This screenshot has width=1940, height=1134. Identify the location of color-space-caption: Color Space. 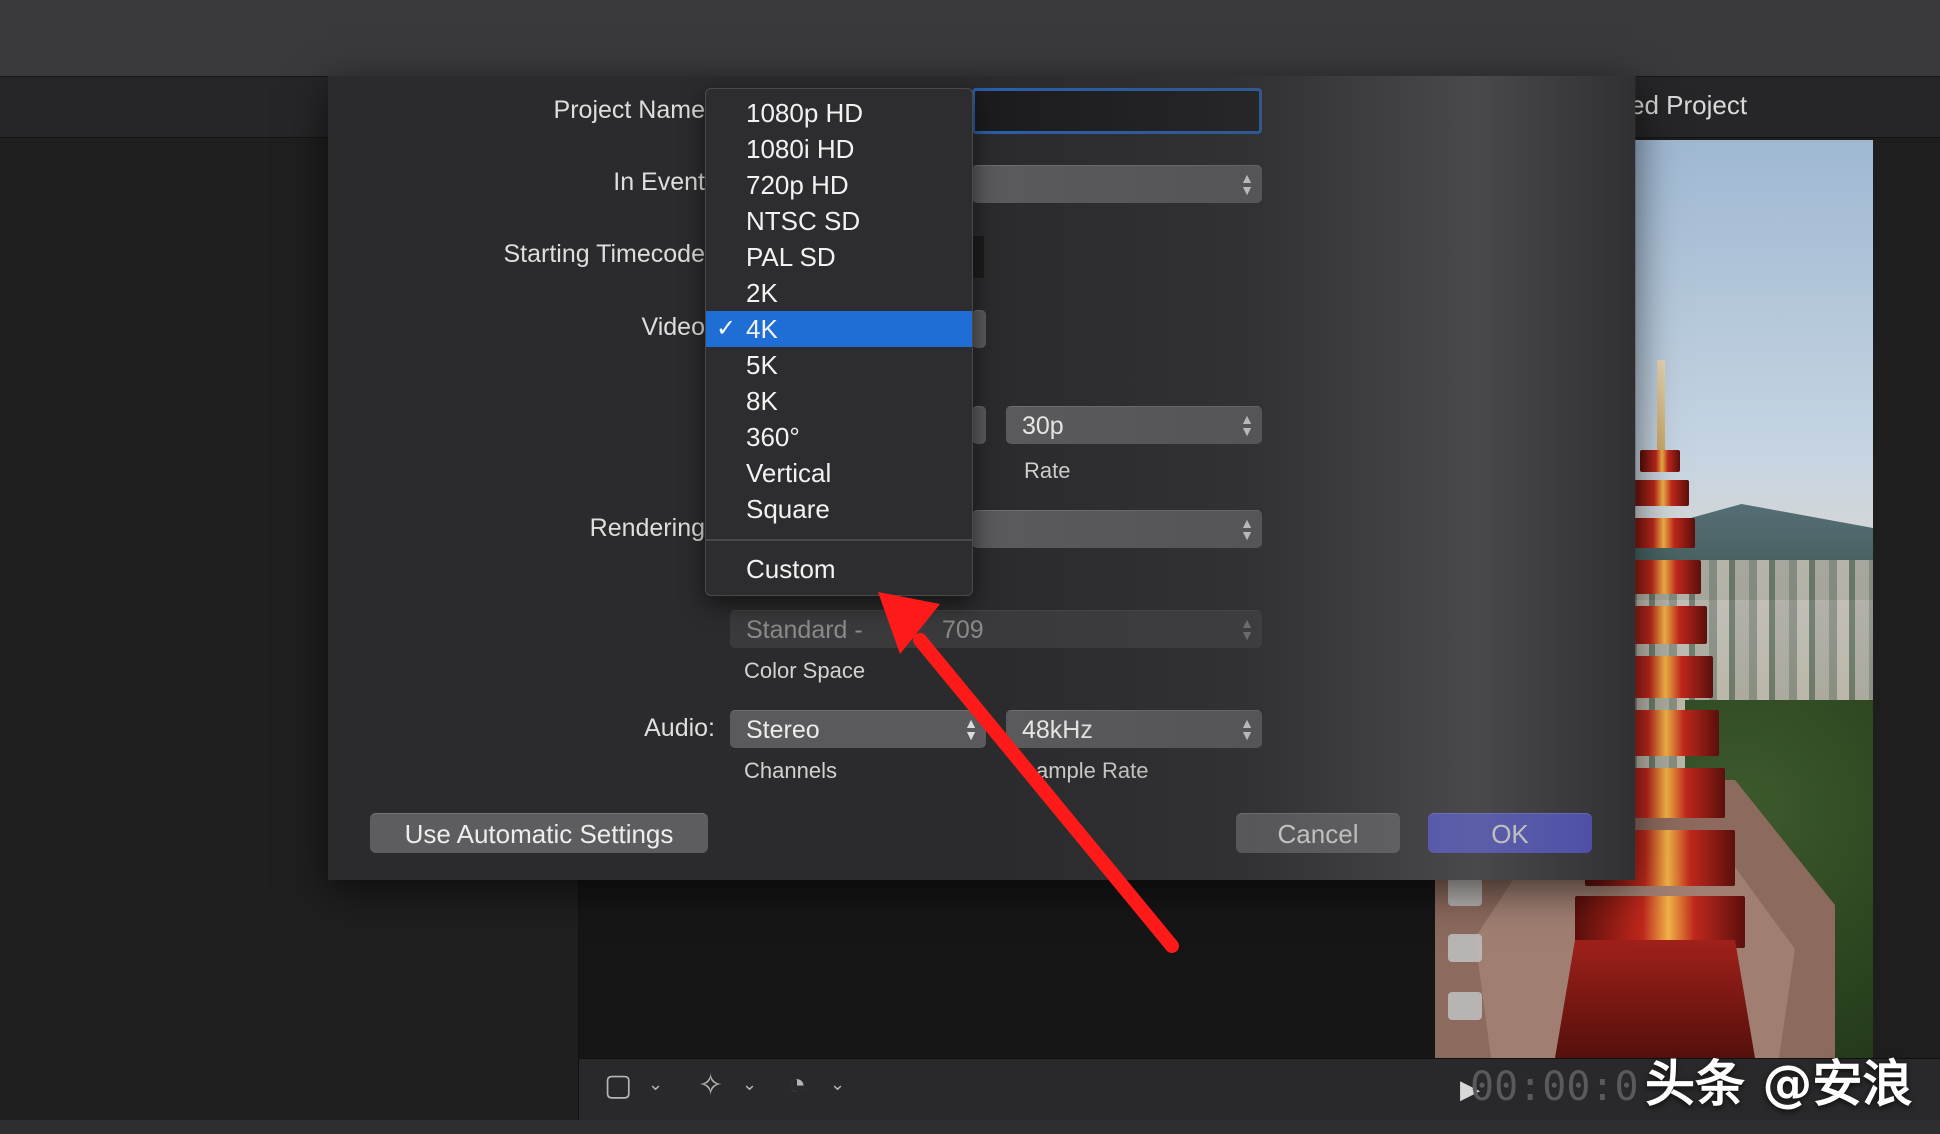
(805, 670).